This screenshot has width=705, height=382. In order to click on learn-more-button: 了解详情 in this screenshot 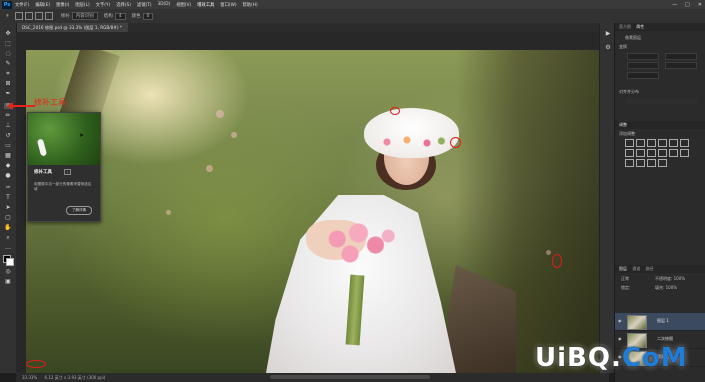, I will do `click(79, 210)`.